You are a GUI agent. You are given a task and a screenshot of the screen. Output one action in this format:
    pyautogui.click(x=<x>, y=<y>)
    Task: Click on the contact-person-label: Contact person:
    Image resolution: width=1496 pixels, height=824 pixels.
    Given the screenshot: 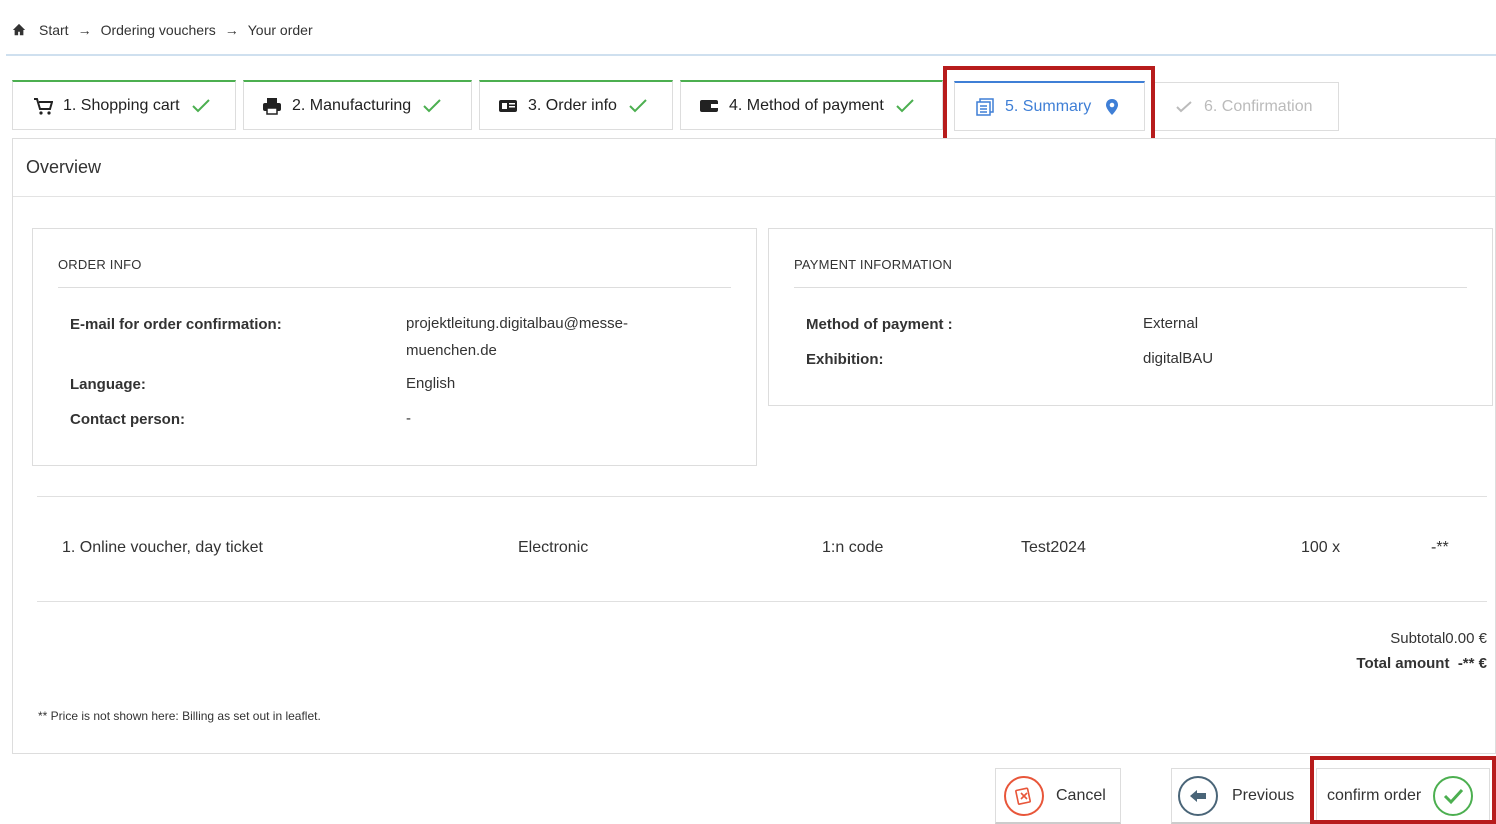 What is the action you would take?
    pyautogui.click(x=128, y=419)
    